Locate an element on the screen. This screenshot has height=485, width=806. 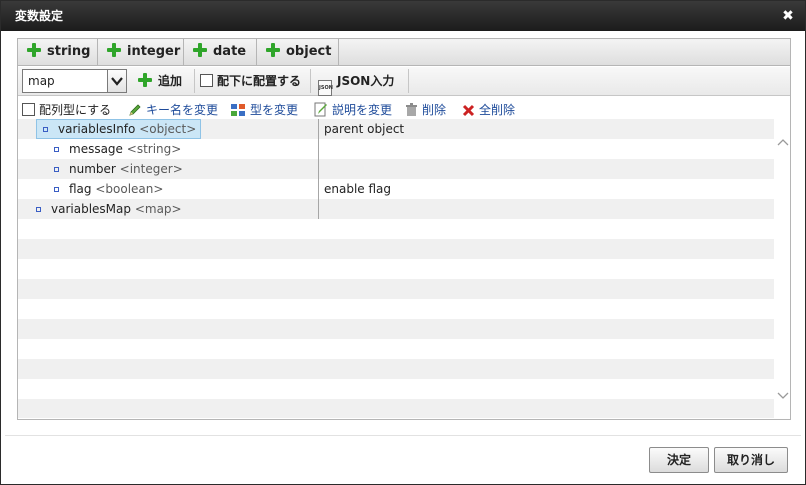
add-object-button: object is located at coordinates (298, 52).